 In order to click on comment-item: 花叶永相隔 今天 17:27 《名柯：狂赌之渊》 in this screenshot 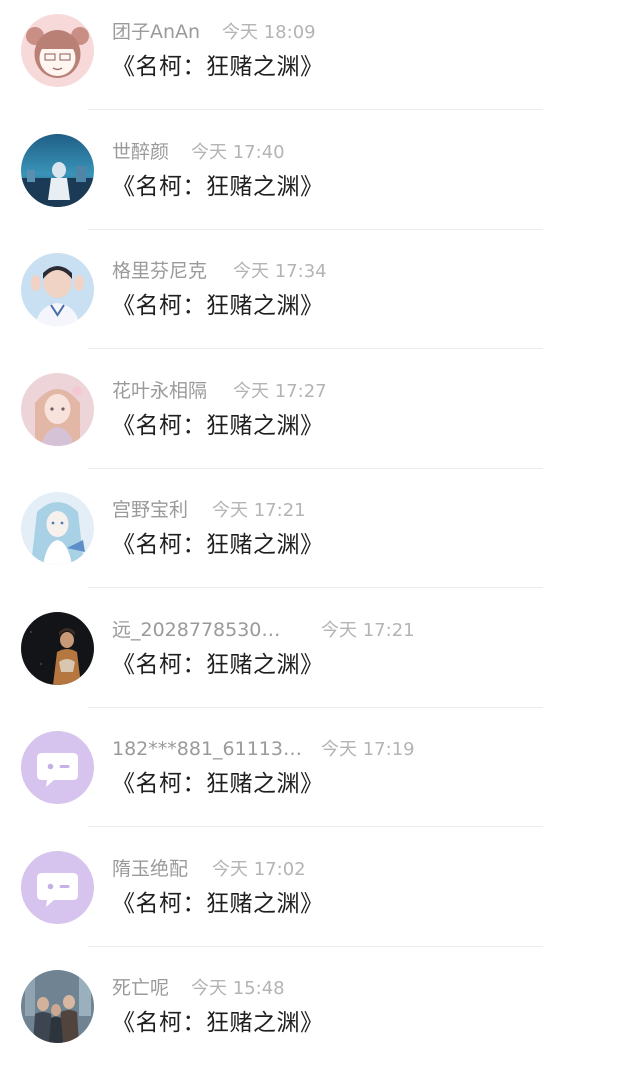, I will do `click(320, 419)`.